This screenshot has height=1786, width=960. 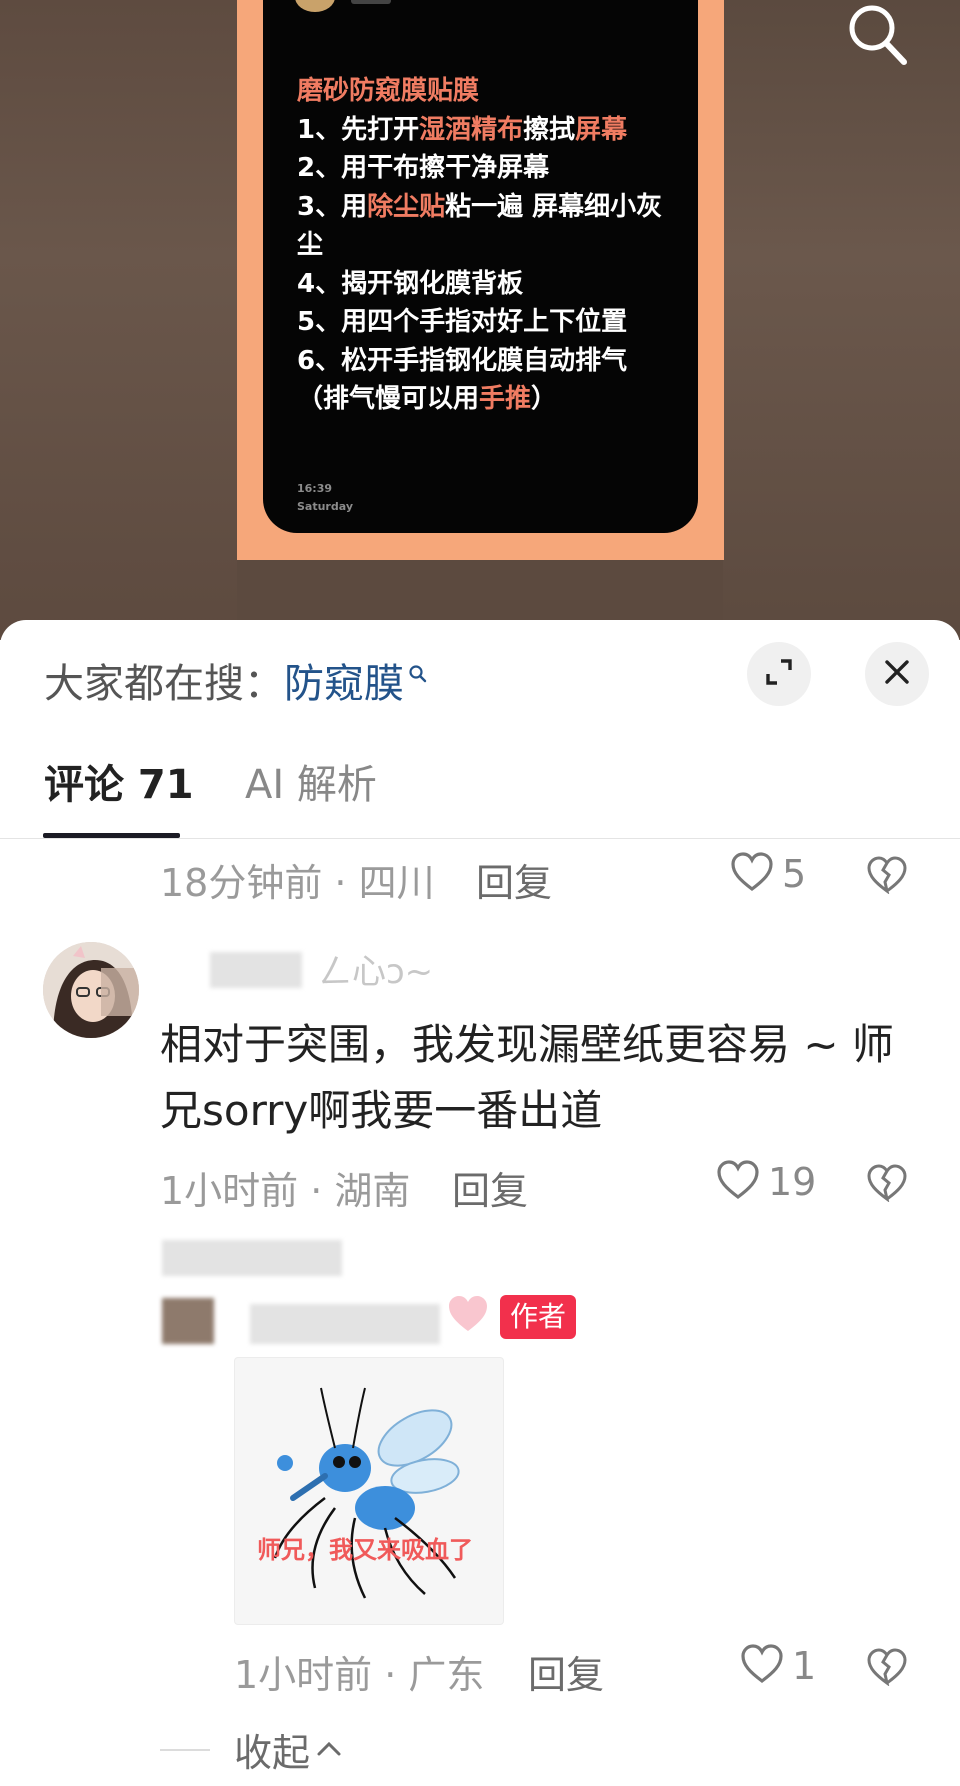 What do you see at coordinates (256, 970) in the screenshot?
I see `username-redacted` at bounding box center [256, 970].